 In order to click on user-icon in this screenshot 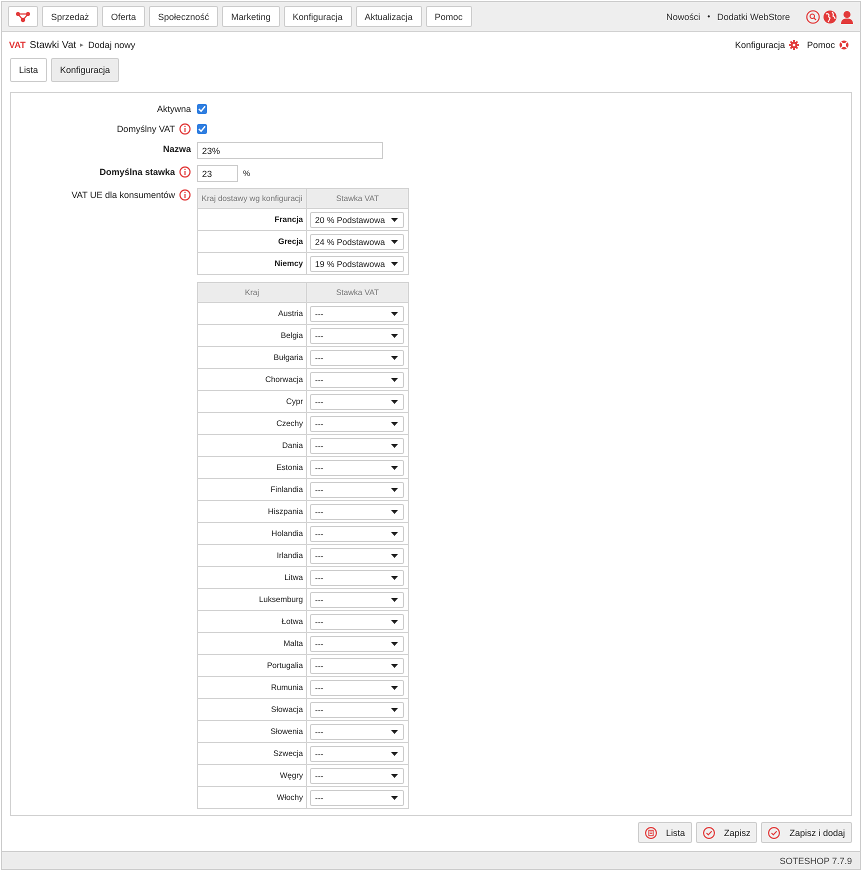, I will do `click(847, 17)`.